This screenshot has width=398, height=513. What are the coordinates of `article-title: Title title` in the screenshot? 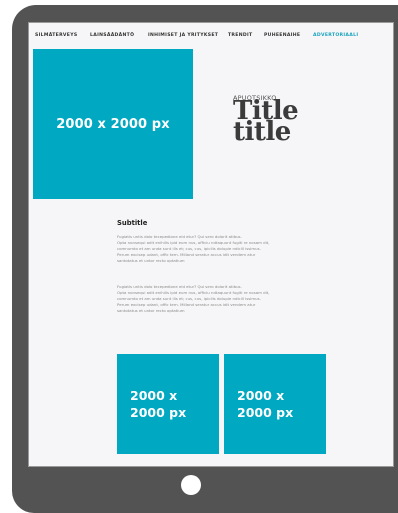 It's located at (308, 122).